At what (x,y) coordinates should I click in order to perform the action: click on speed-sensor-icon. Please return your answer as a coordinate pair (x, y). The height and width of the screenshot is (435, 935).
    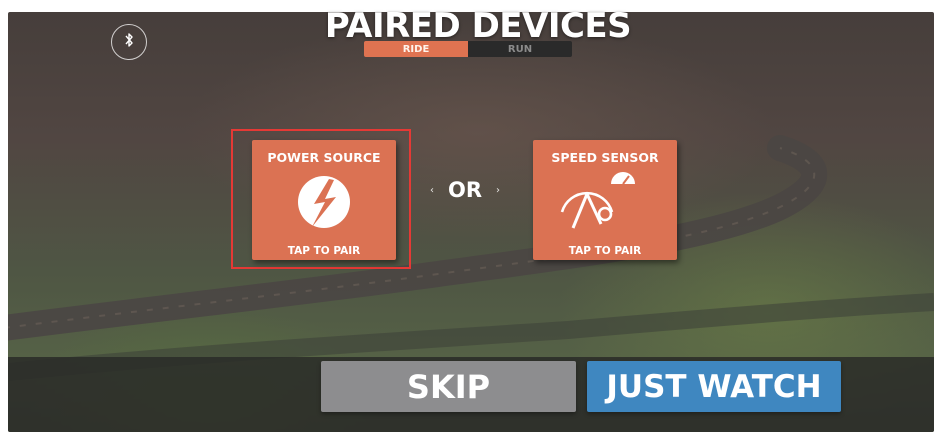
    Looking at the image, I should click on (599, 203).